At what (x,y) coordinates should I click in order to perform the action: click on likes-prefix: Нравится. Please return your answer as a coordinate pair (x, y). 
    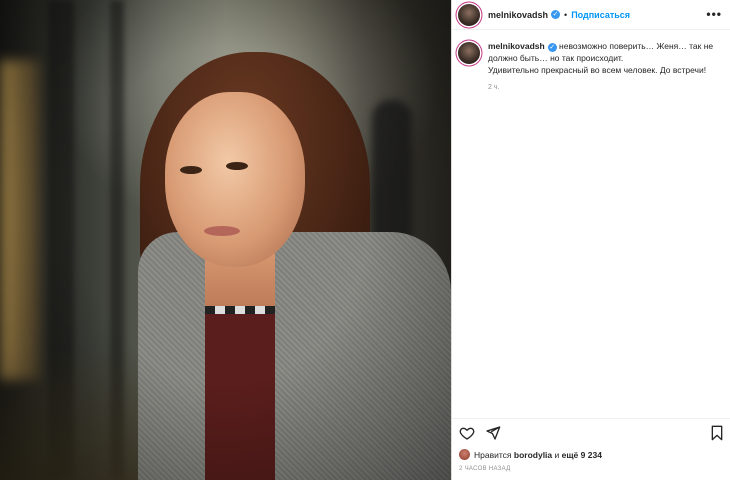
    Looking at the image, I should click on (493, 454).